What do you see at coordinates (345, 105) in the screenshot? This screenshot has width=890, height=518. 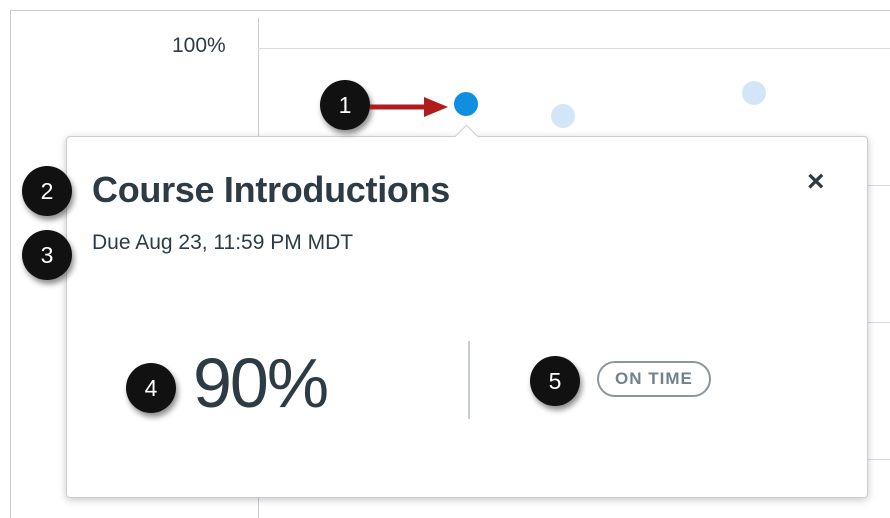 I see `callout-1: 1` at bounding box center [345, 105].